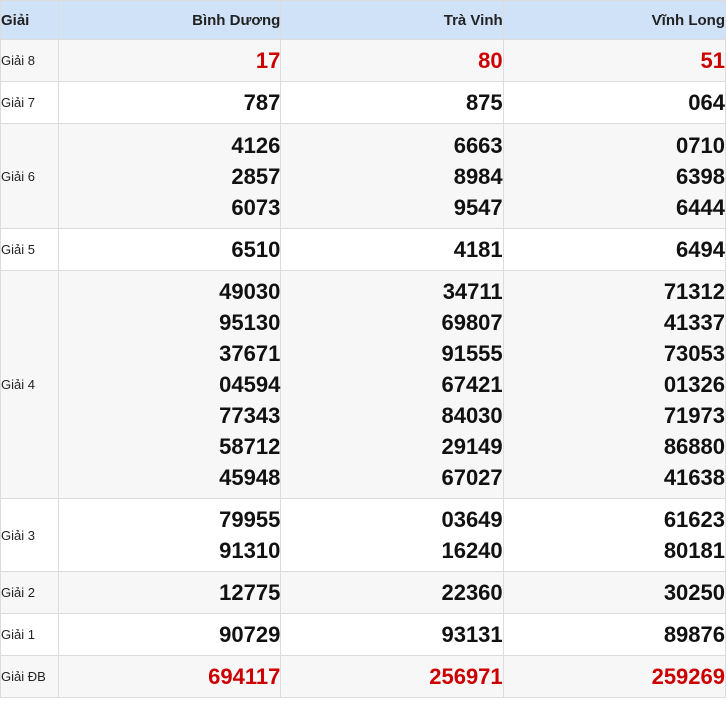 The width and height of the screenshot is (726, 709). What do you see at coordinates (694, 634) in the screenshot?
I see `result-number: 89876` at bounding box center [694, 634].